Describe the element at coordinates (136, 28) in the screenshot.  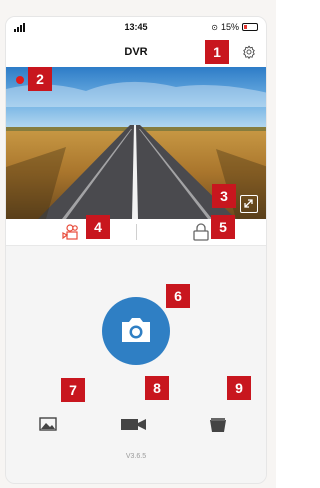
I see `status-bar: 13:45 ⊙ 15%` at that location.